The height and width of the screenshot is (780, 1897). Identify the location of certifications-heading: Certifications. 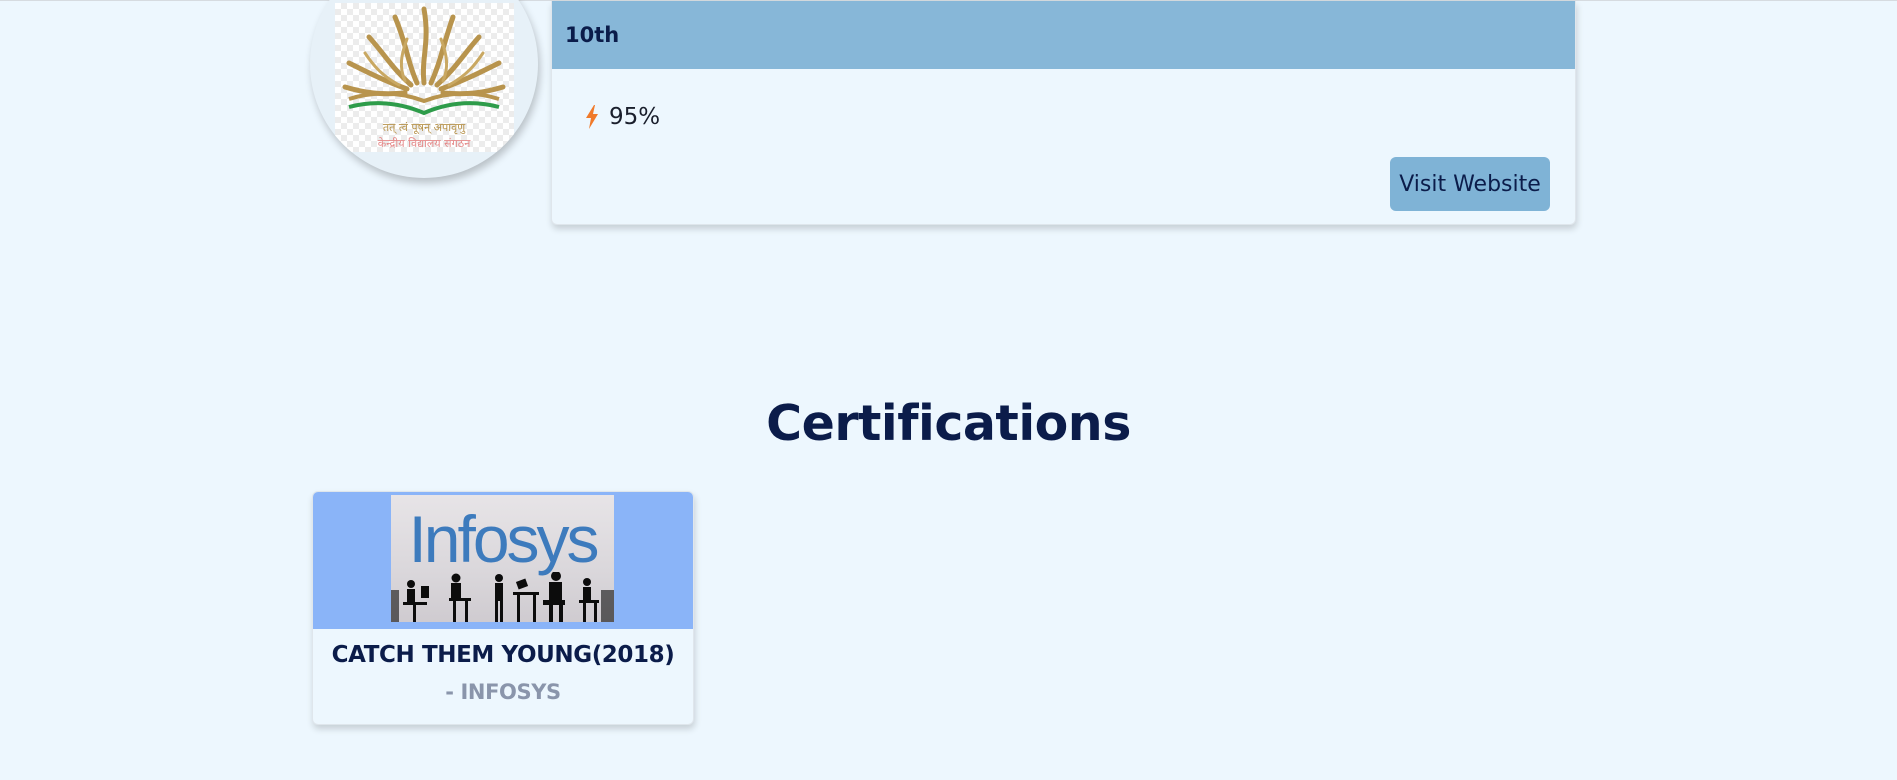
(948, 423).